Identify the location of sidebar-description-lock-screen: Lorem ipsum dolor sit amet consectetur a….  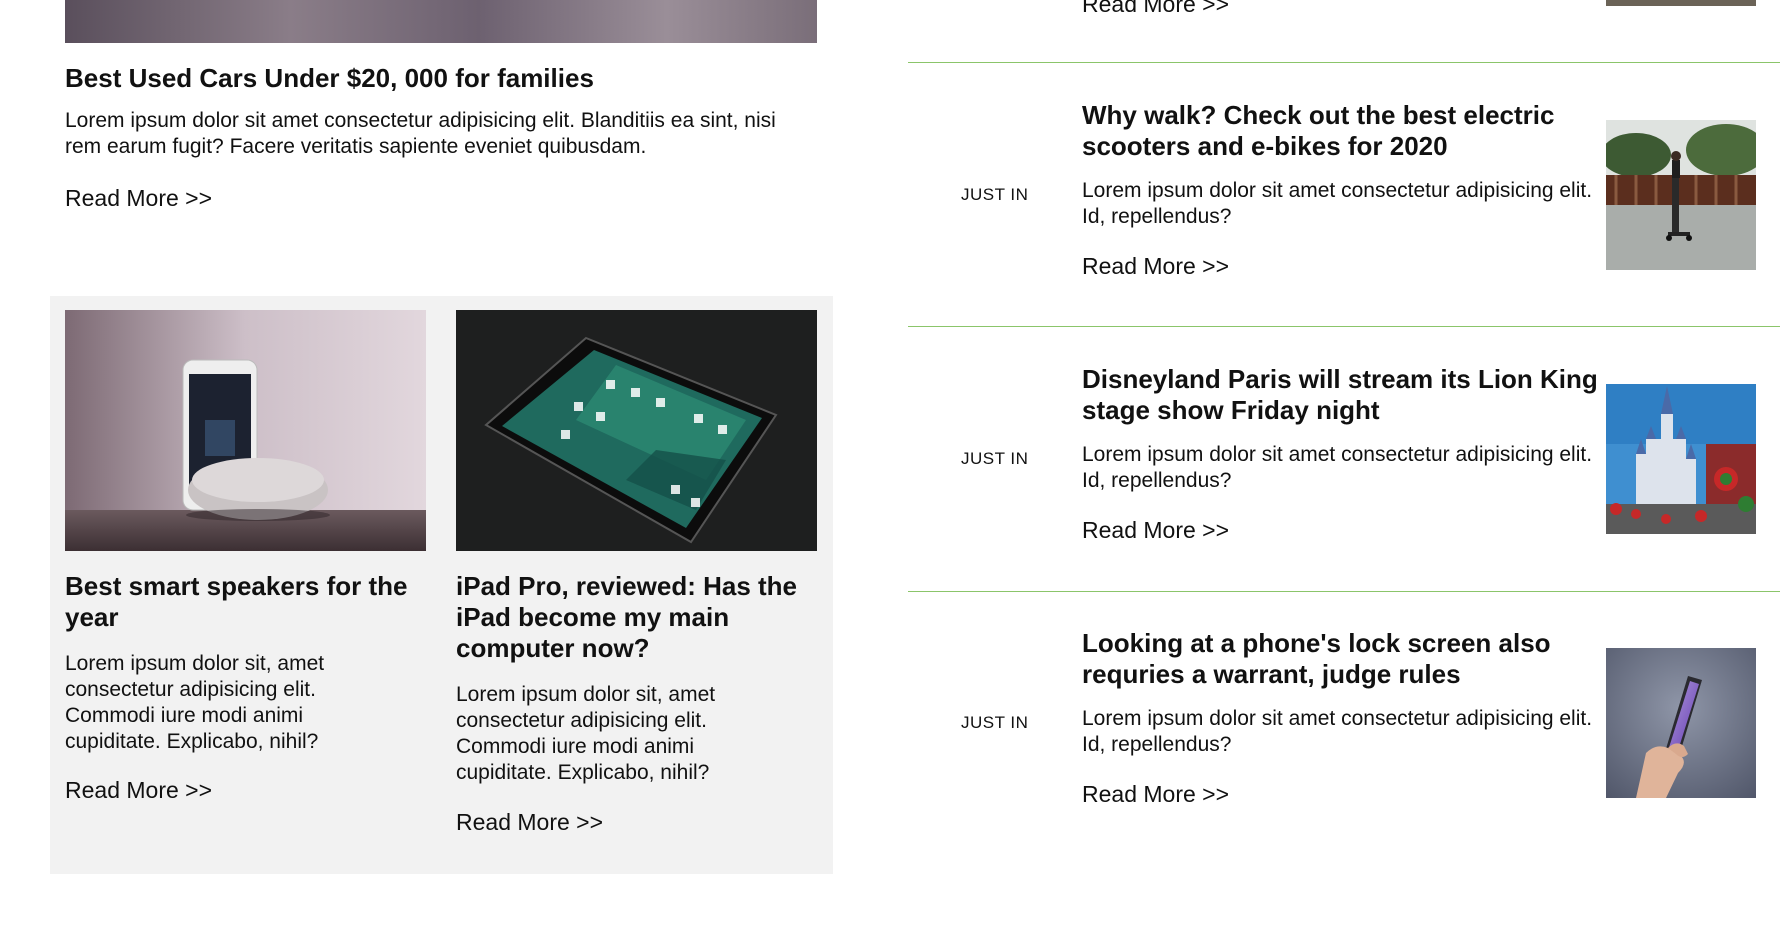
(1337, 731).